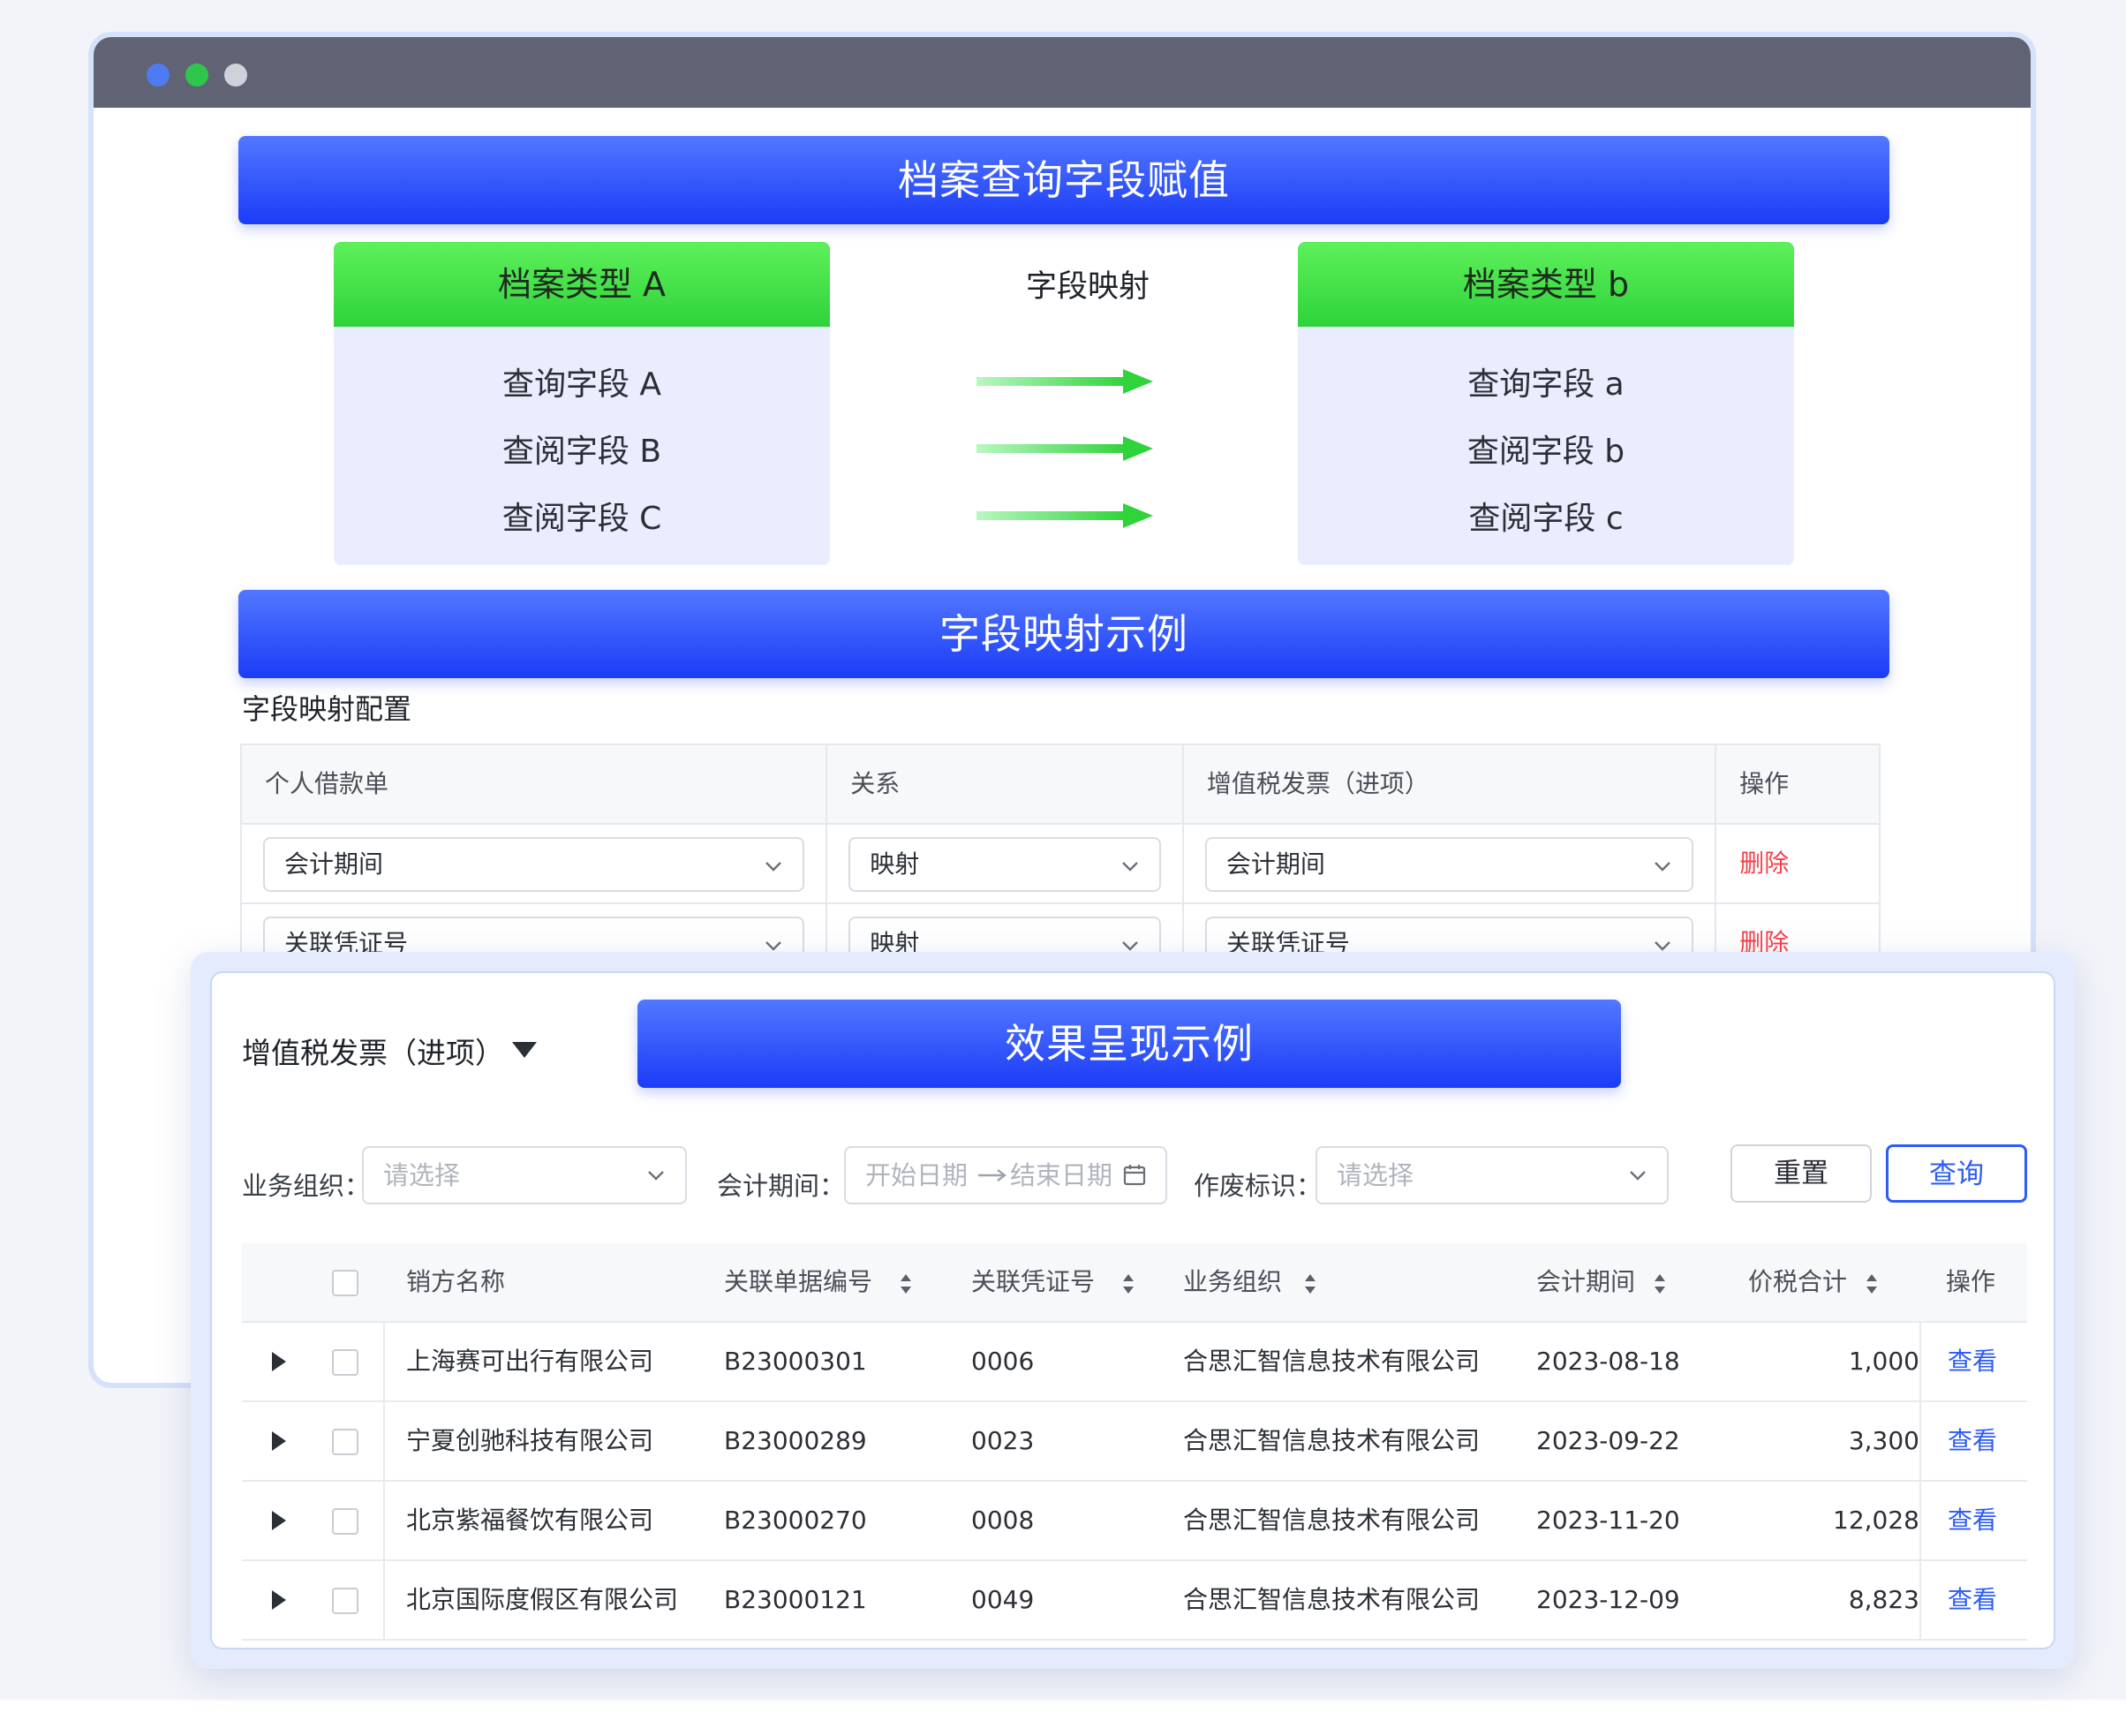  Describe the element at coordinates (582, 403) in the screenshot. I see `type-a-card: 档案类型 A 查询字段 A 查阅字段 B 查阅字段 C` at that location.